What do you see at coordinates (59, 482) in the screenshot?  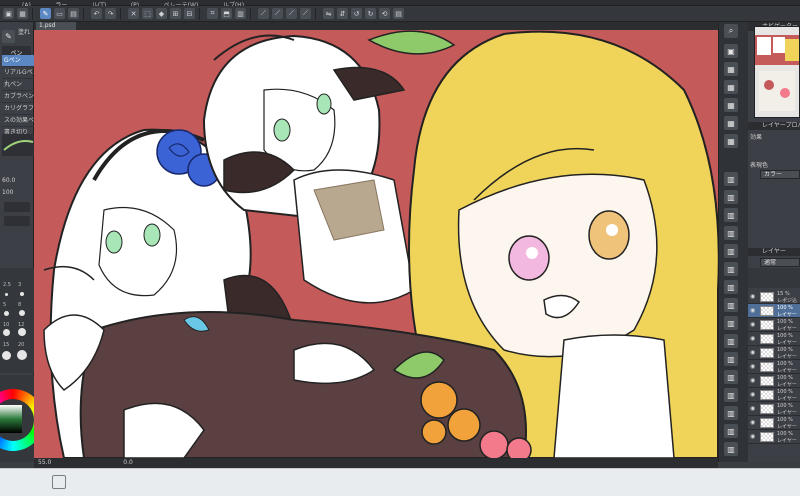 I see `task-view-icon` at bounding box center [59, 482].